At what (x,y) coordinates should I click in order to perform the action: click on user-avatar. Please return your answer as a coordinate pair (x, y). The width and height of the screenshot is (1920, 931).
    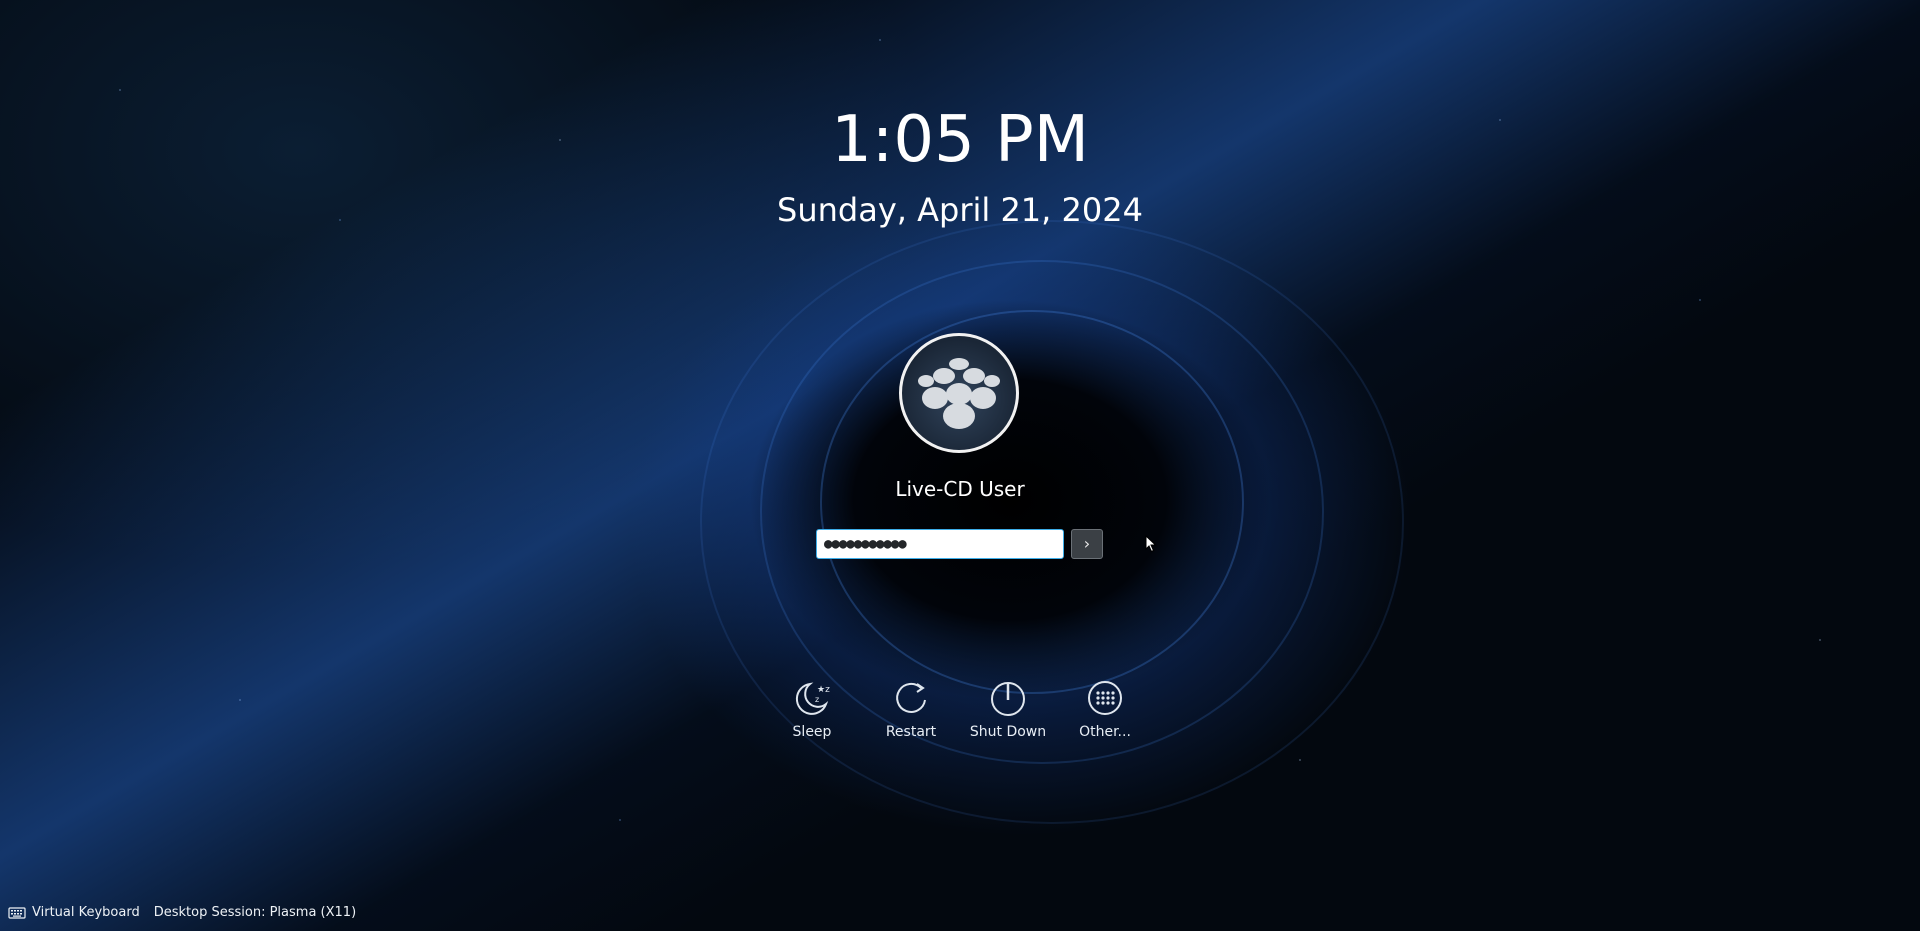
    Looking at the image, I should click on (959, 393).